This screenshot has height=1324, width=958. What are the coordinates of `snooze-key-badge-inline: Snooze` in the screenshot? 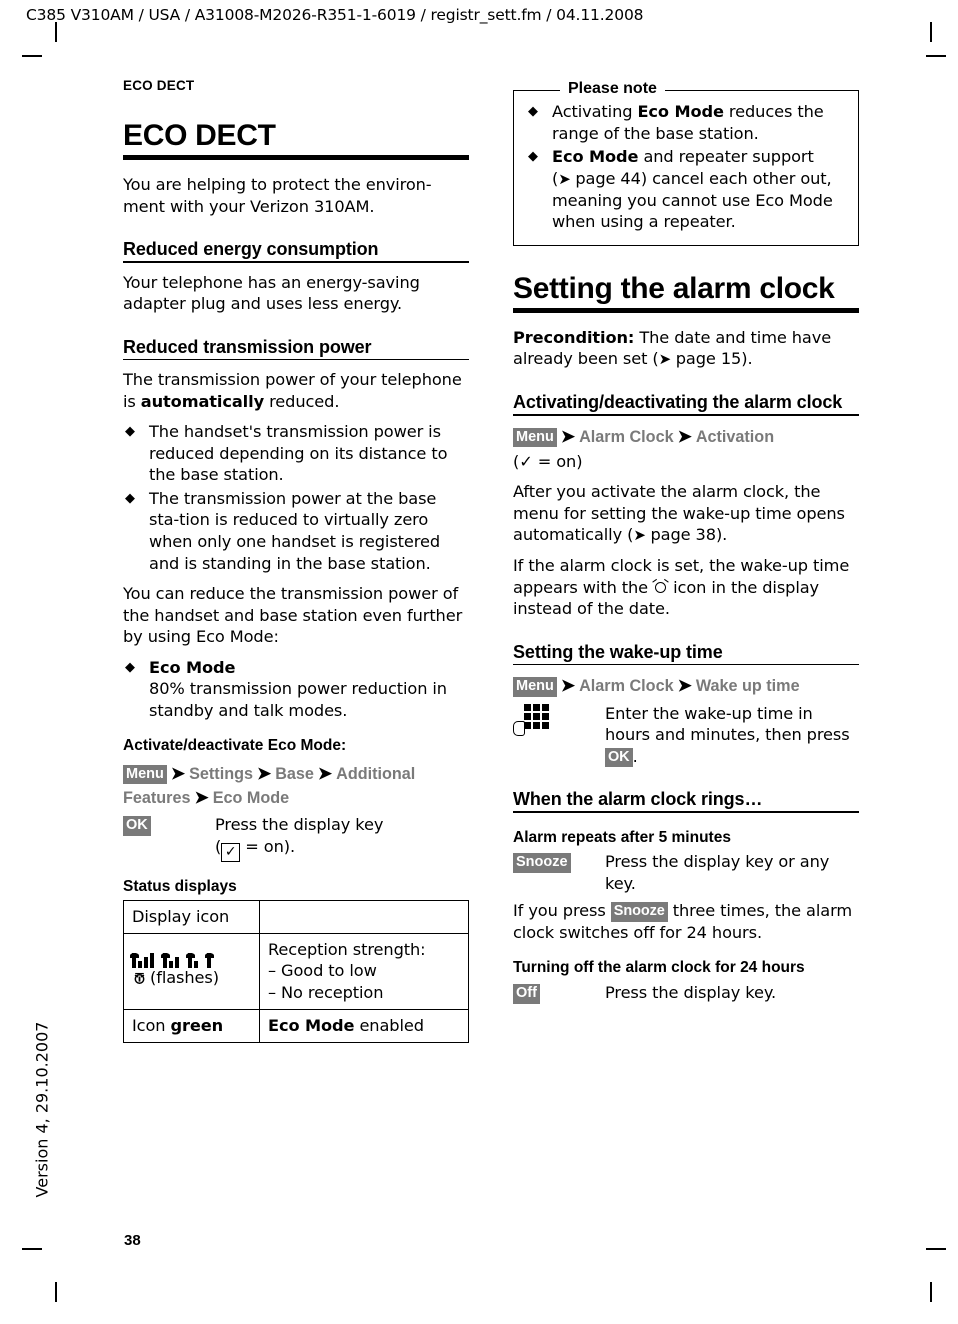 It's located at (639, 912).